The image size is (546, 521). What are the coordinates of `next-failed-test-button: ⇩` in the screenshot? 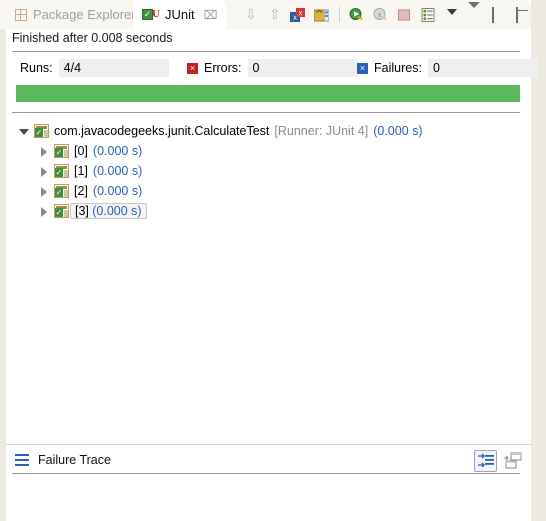 It's located at (250, 15).